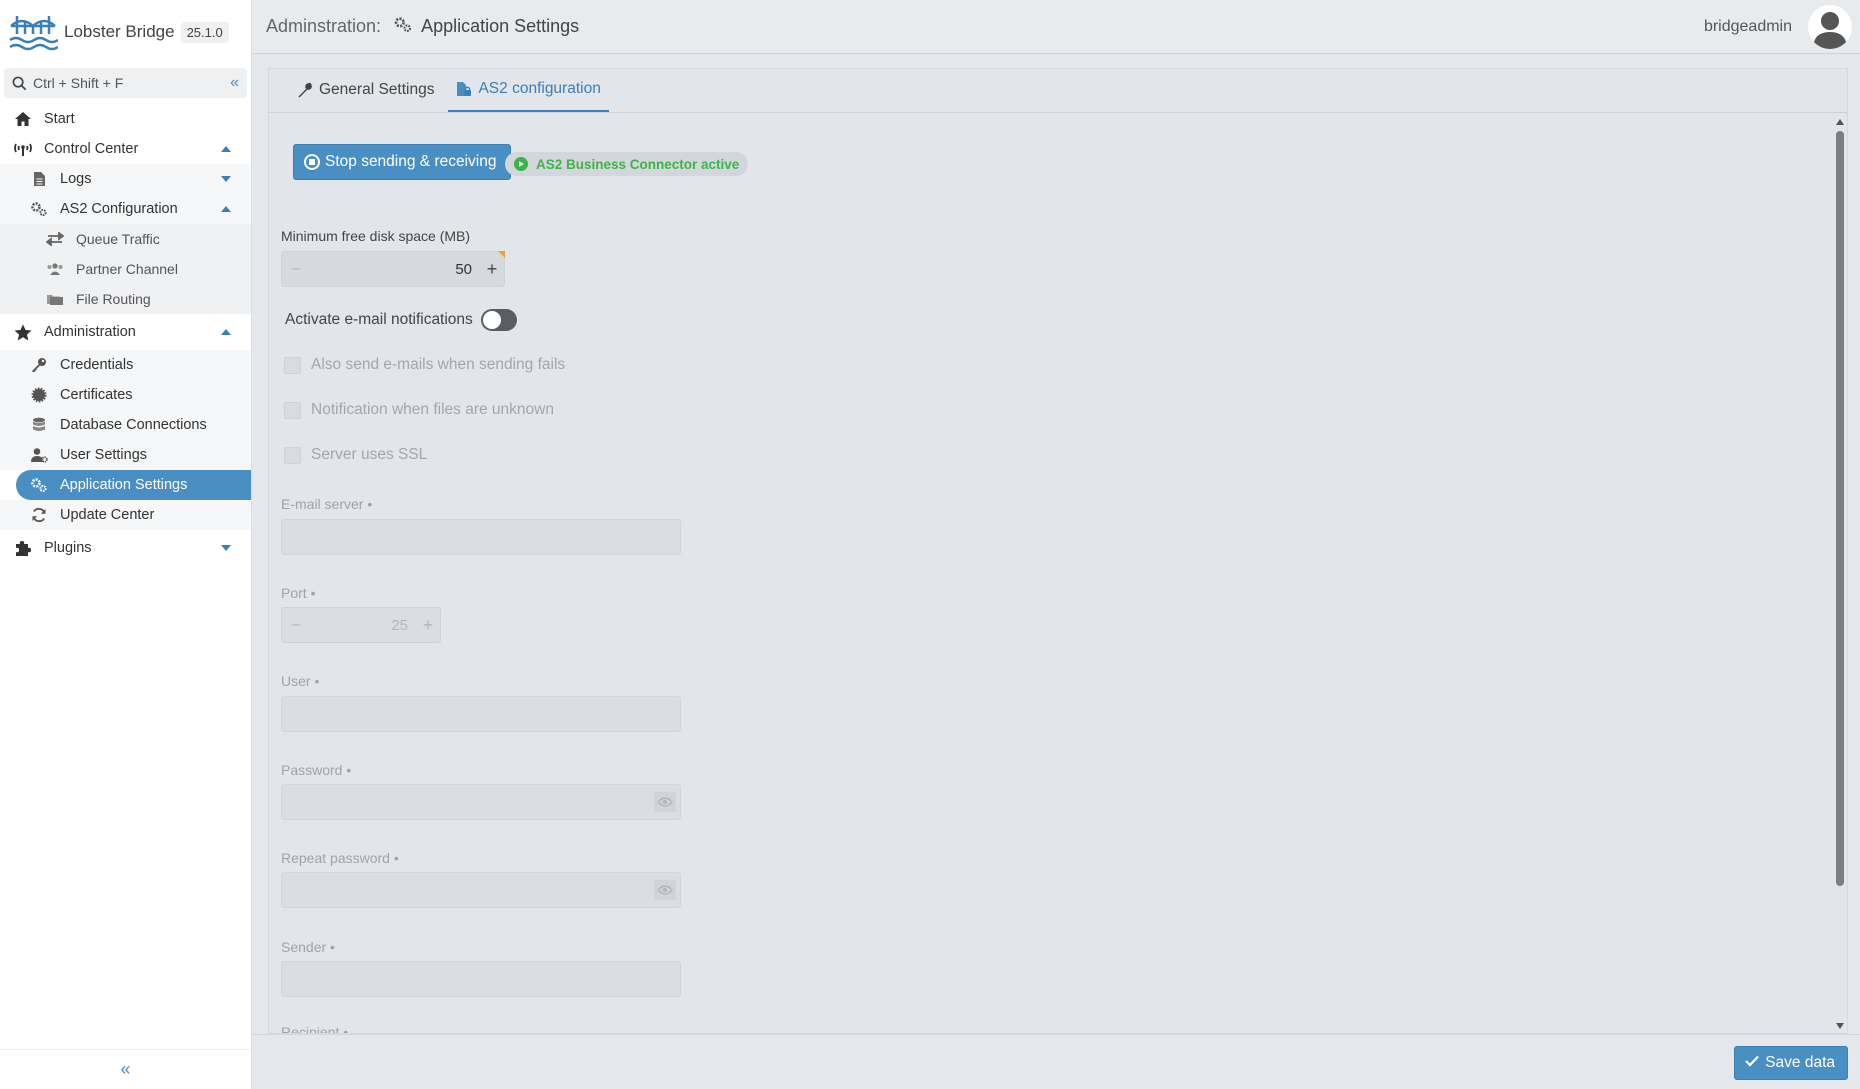 This screenshot has height=1089, width=1860. I want to click on stop-icon, so click(312, 162).